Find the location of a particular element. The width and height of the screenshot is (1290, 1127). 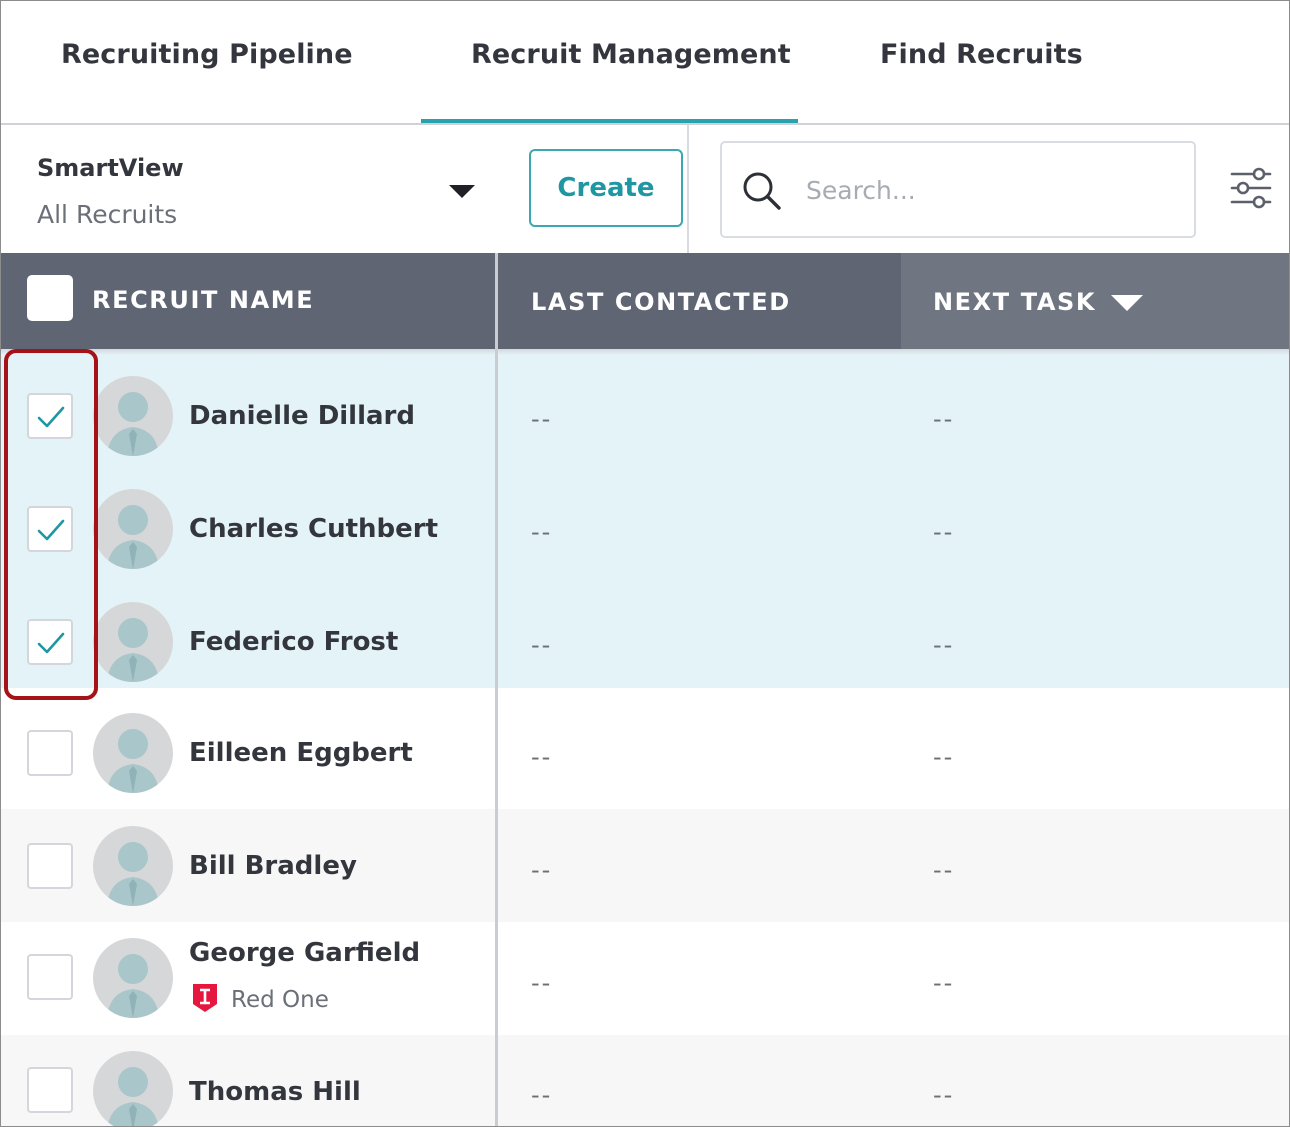

recruit-name: Bill Bradley is located at coordinates (273, 866).